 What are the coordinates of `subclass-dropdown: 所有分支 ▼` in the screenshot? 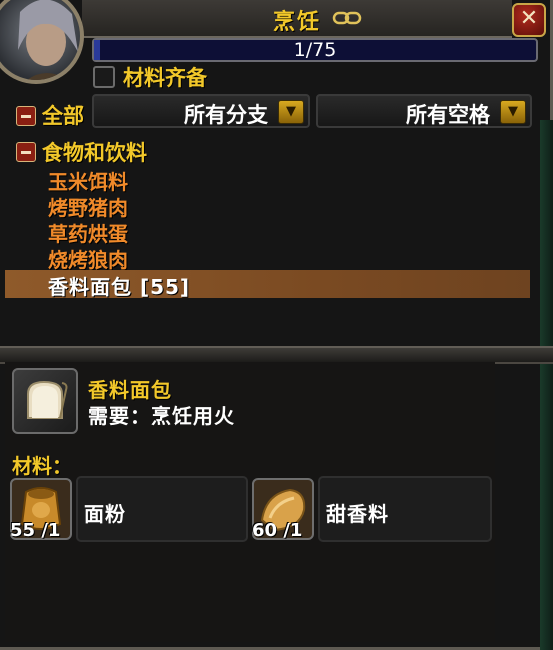 It's located at (201, 111).